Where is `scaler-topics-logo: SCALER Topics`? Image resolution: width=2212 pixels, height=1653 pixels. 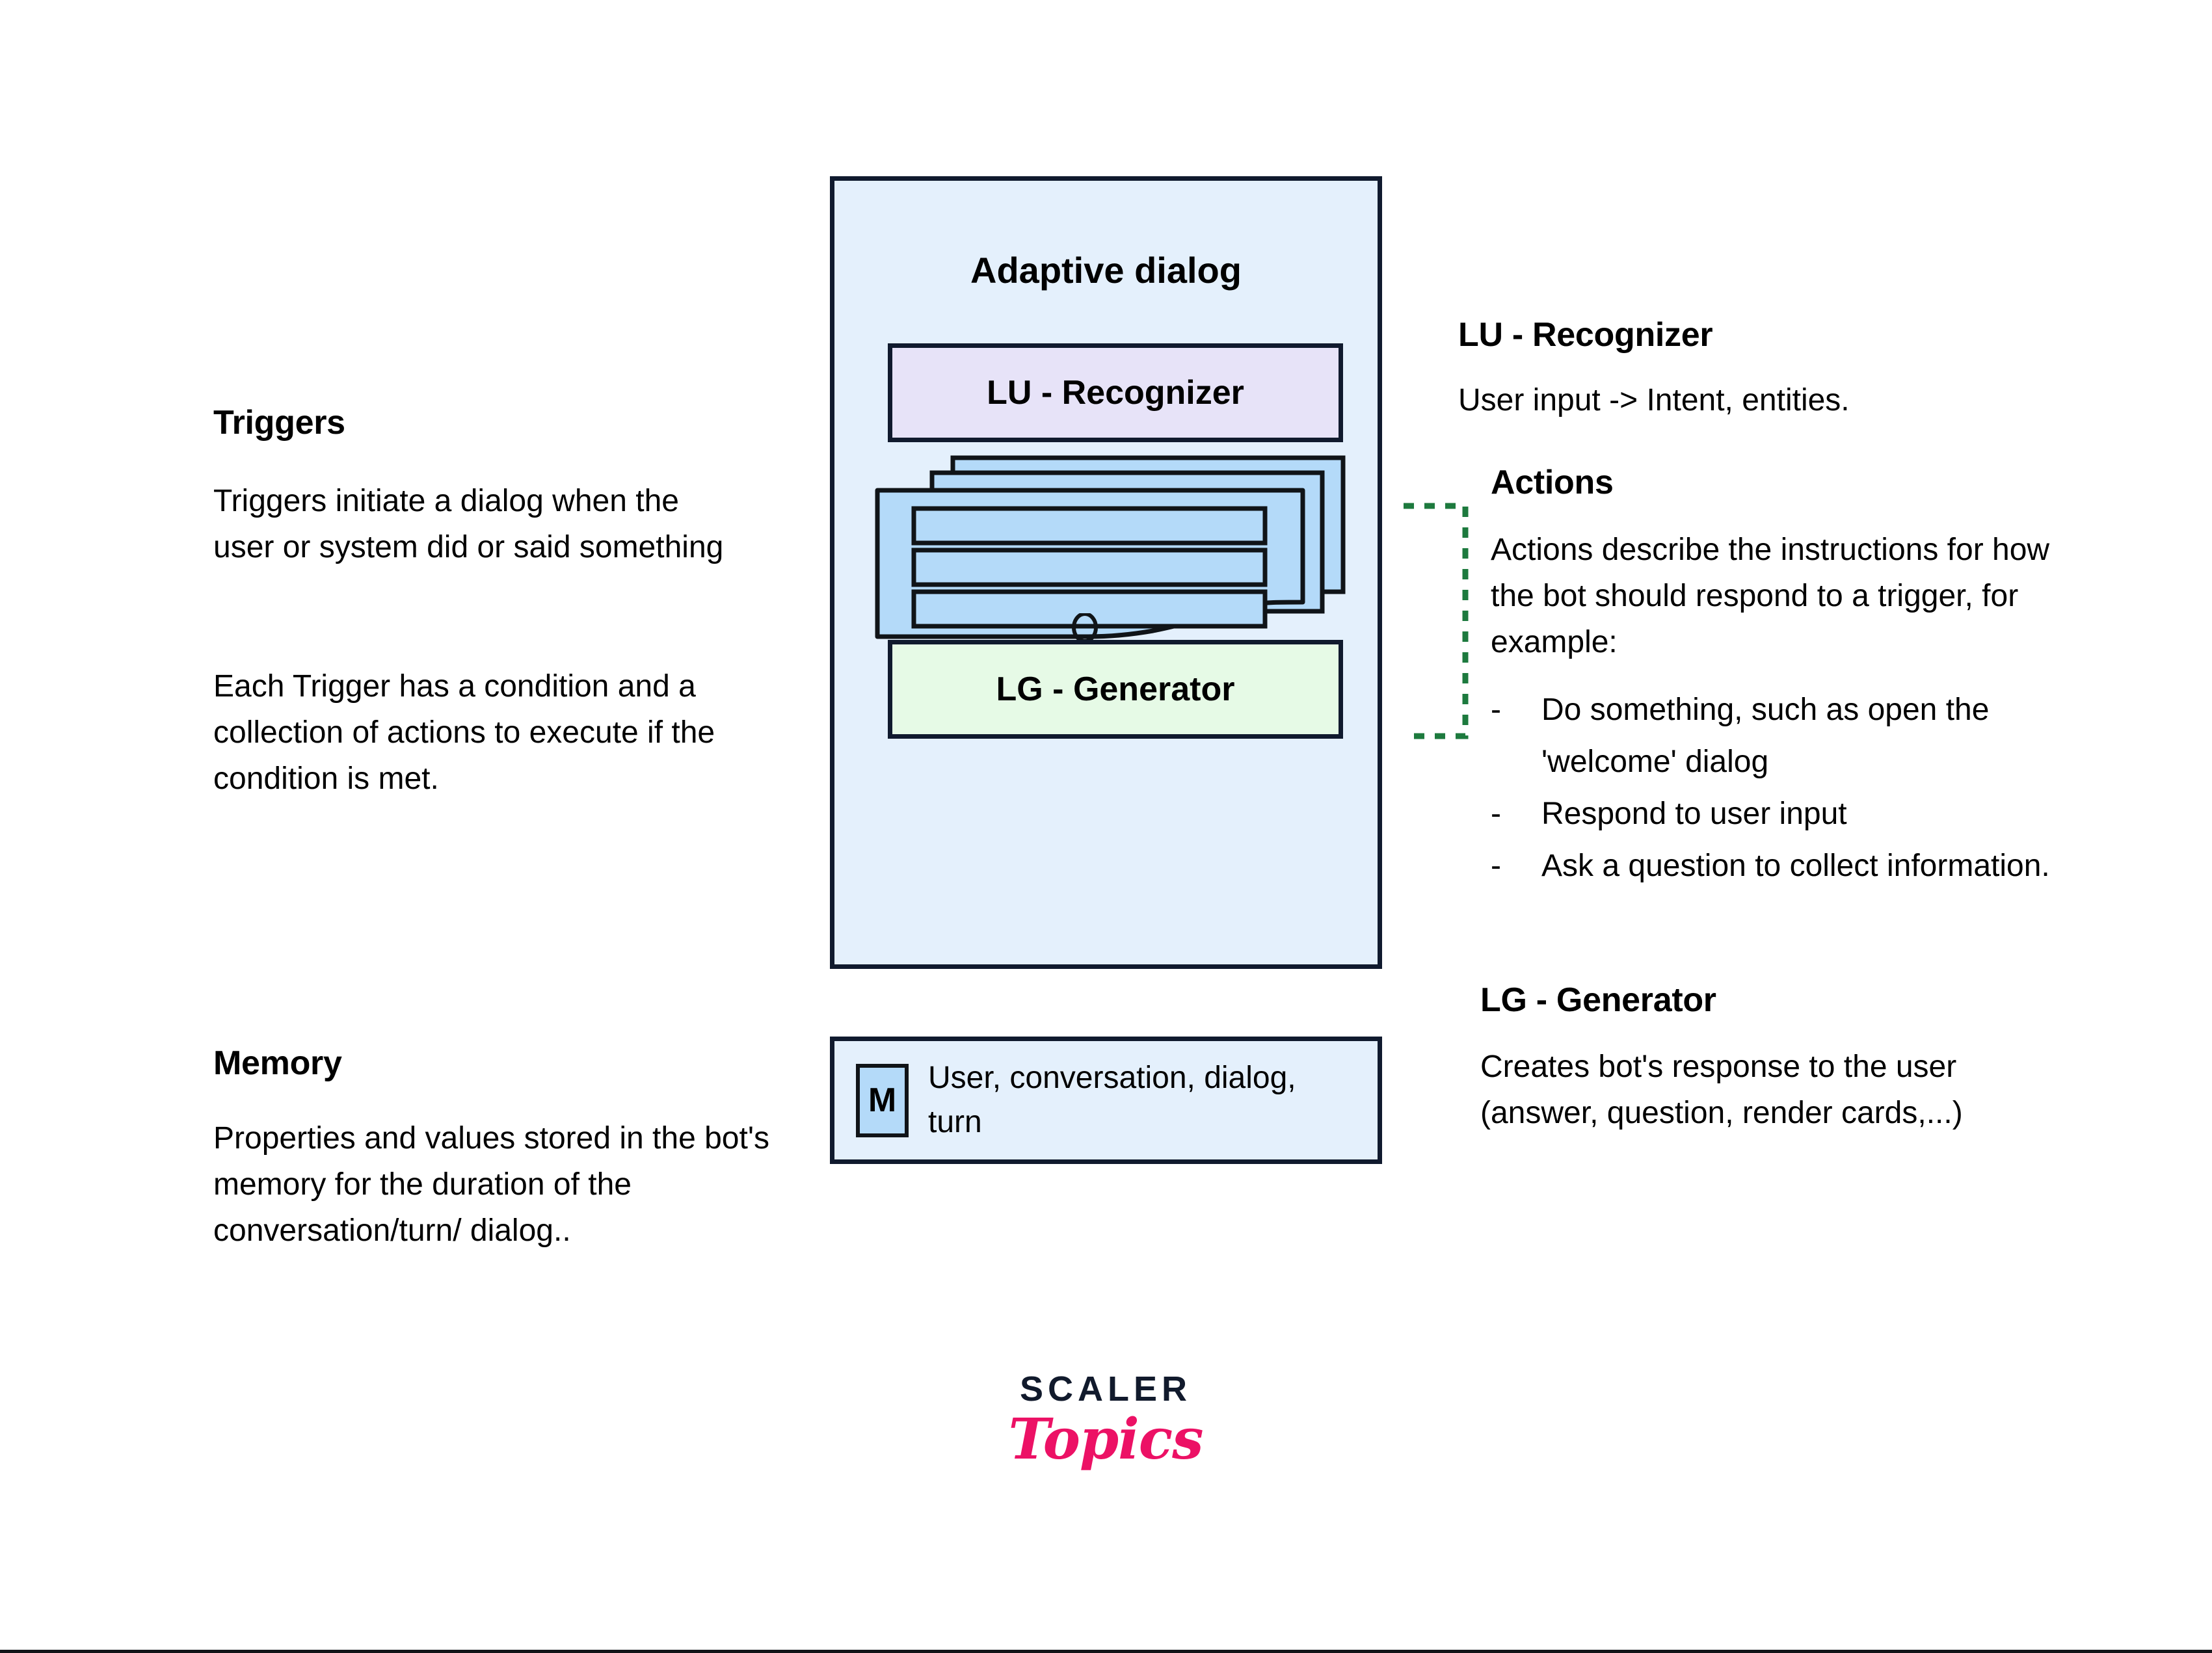
scaler-topics-logo: SCALER Topics is located at coordinates (1106, 1418).